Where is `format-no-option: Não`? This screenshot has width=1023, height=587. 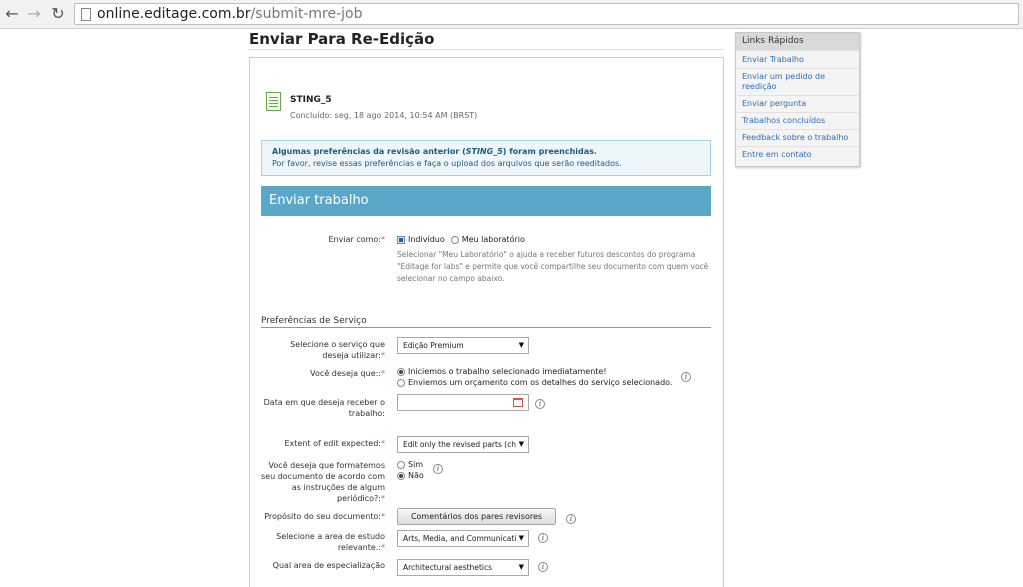
format-no-option: Não is located at coordinates (410, 475).